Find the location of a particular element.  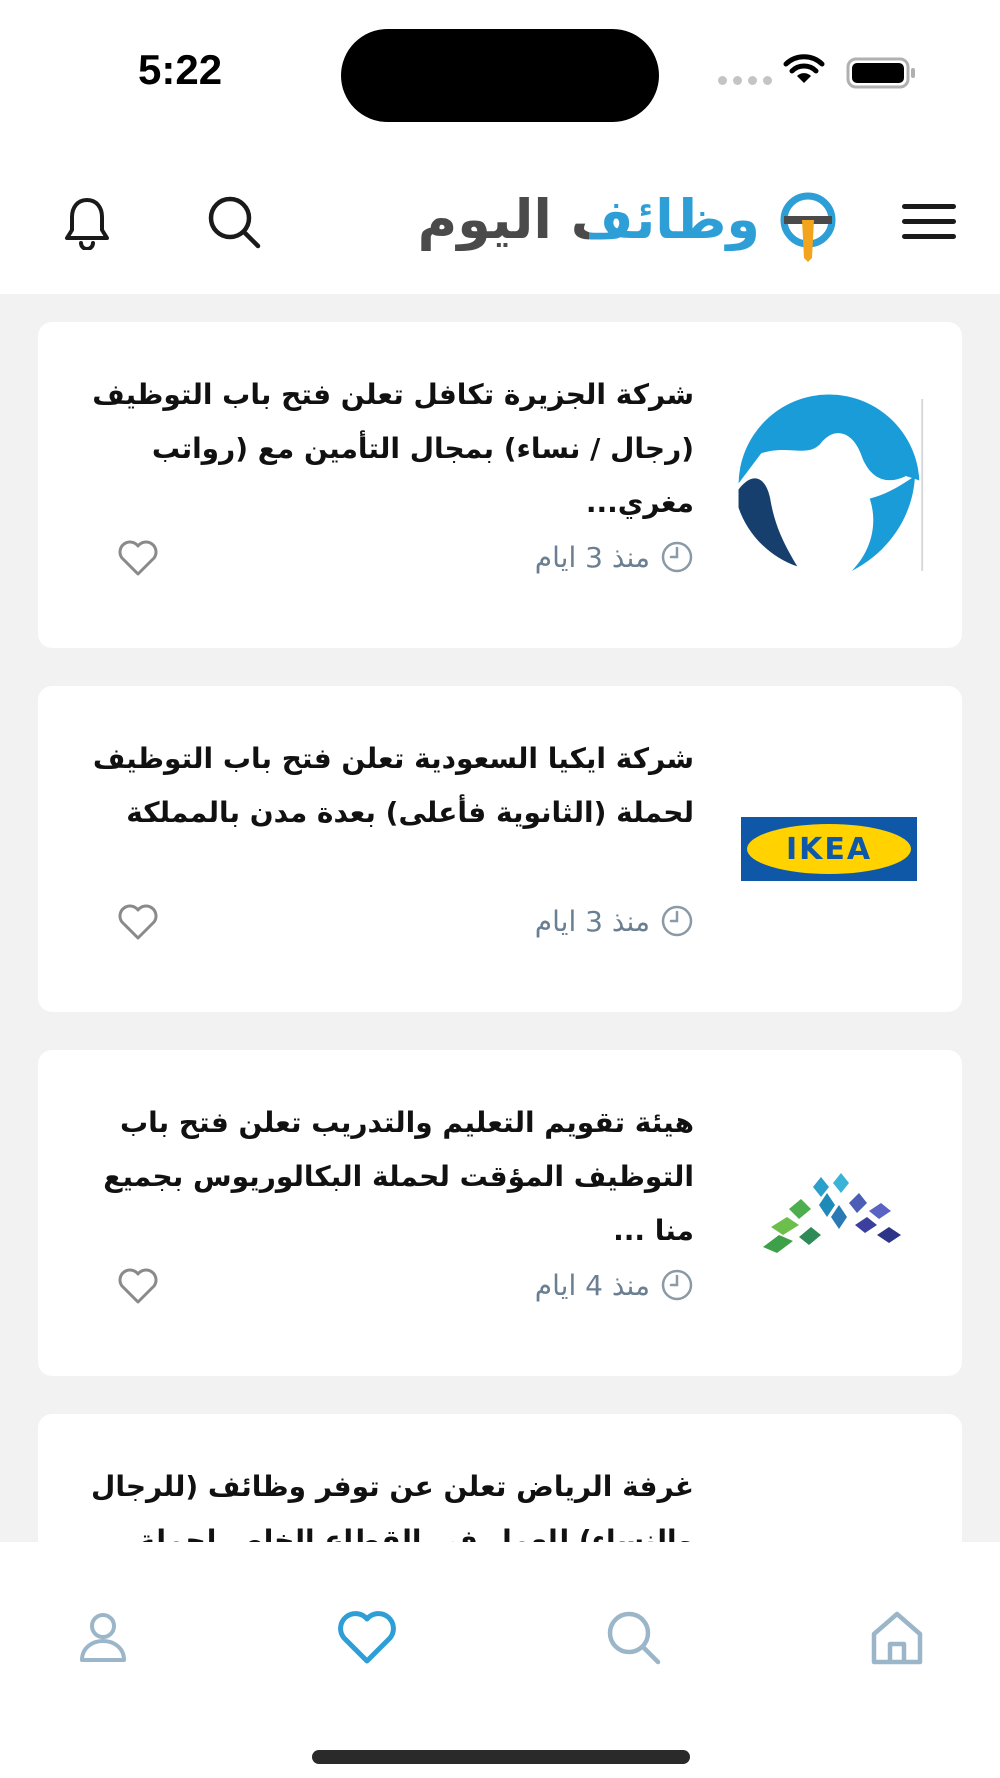

job-time-text: منذ 4 ايام is located at coordinates (592, 1285).